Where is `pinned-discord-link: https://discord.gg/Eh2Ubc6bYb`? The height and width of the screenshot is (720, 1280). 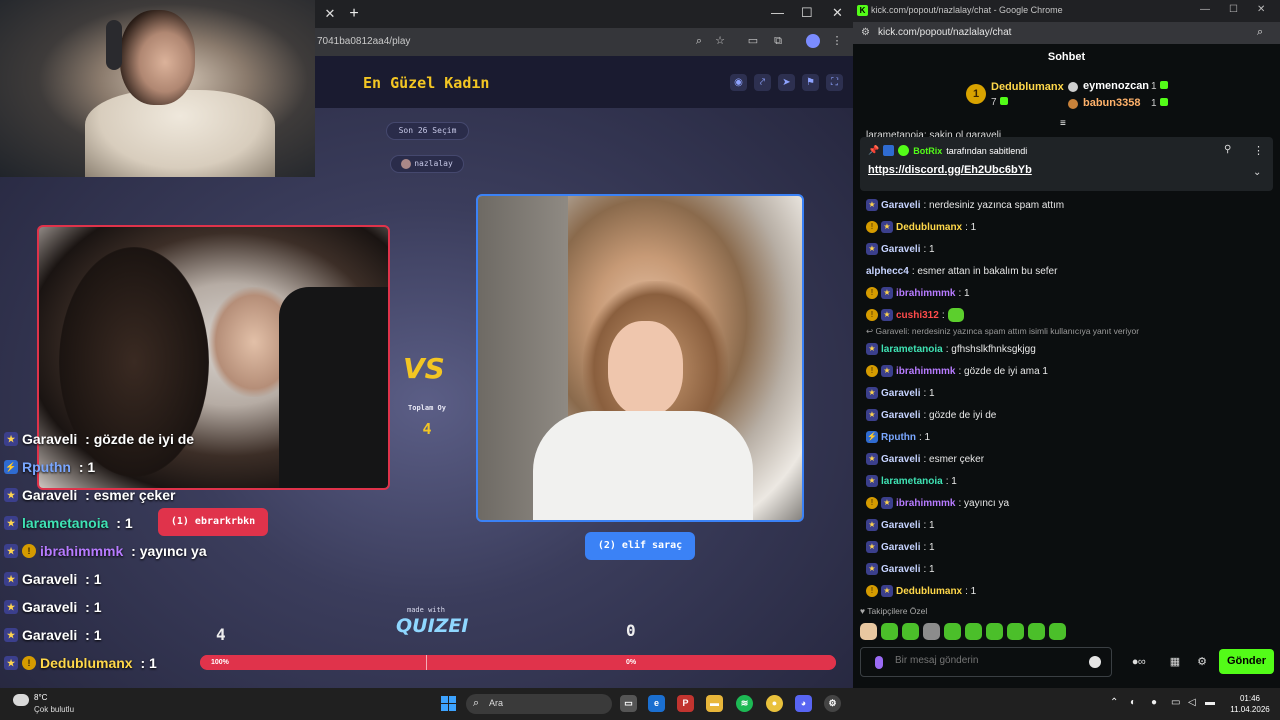 pinned-discord-link: https://discord.gg/Eh2Ubc6bYb is located at coordinates (950, 170).